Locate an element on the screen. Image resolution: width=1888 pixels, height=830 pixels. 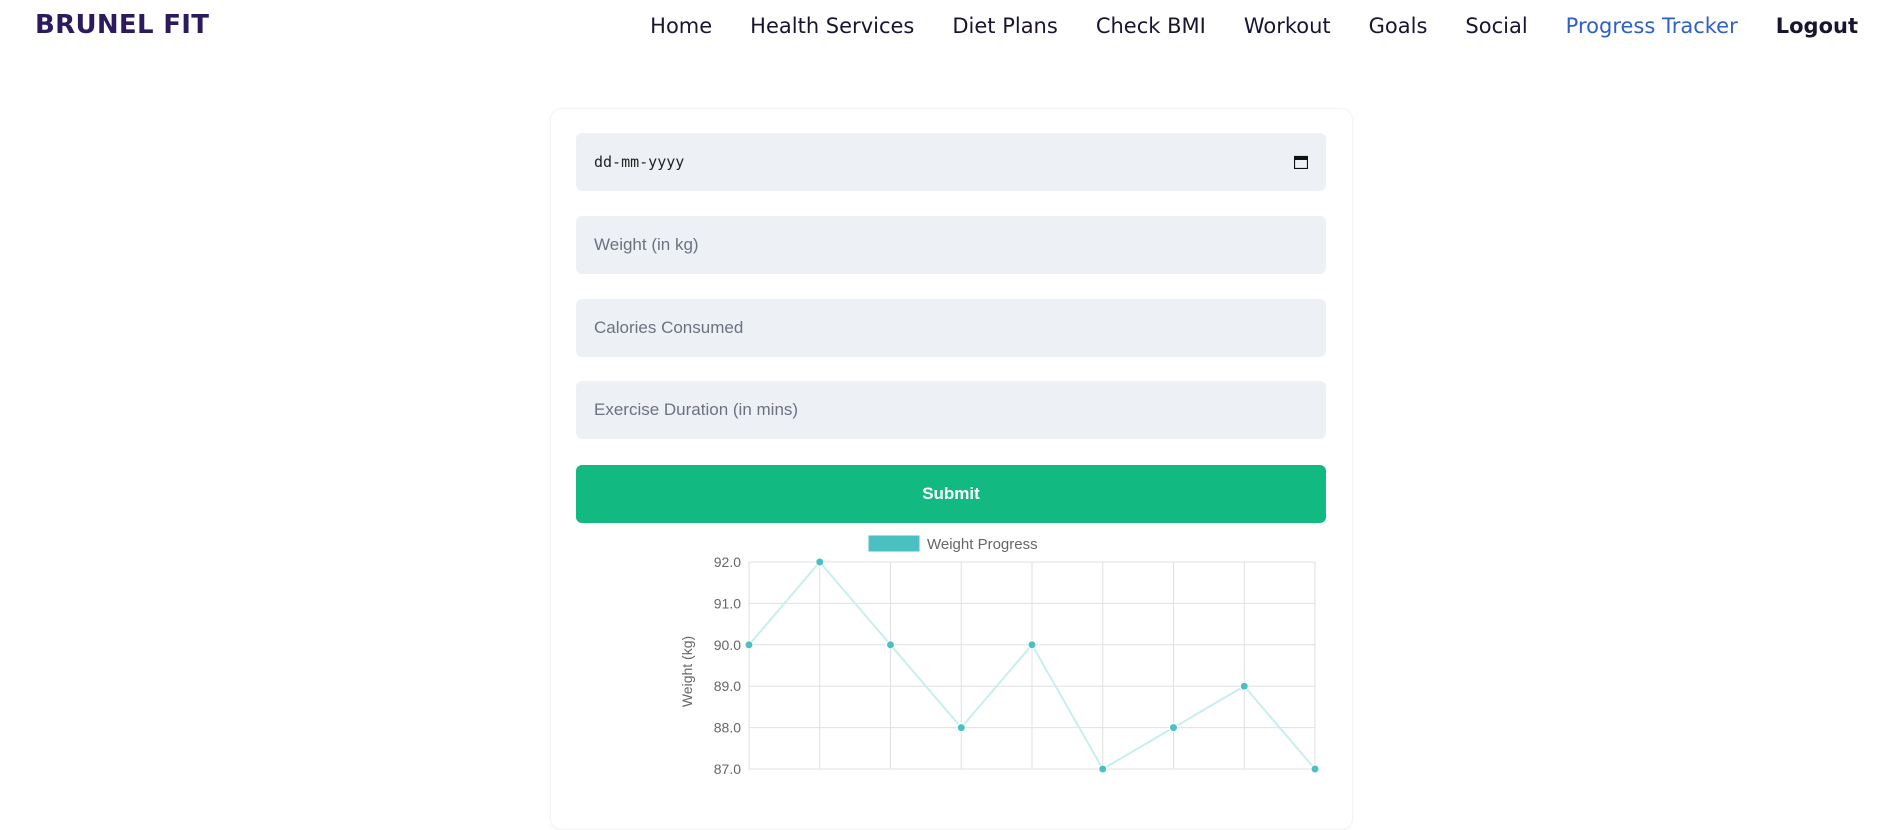
nav-goals: Goals is located at coordinates (1398, 26).